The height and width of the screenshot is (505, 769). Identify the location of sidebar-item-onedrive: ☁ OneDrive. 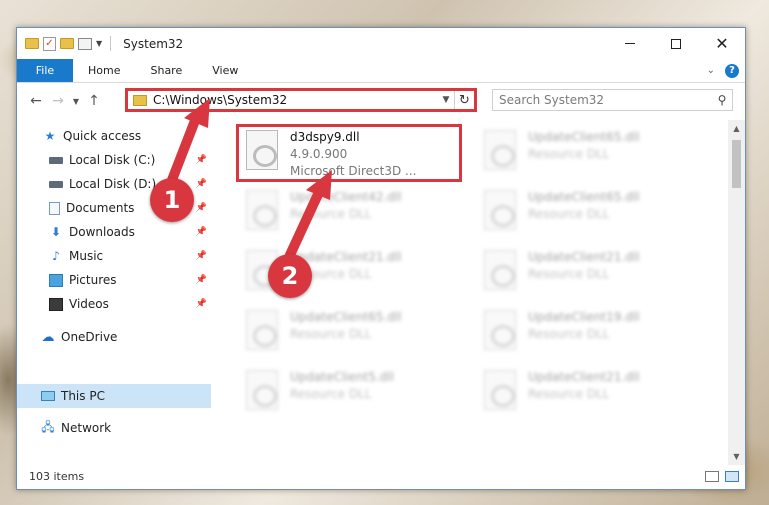
(114, 337).